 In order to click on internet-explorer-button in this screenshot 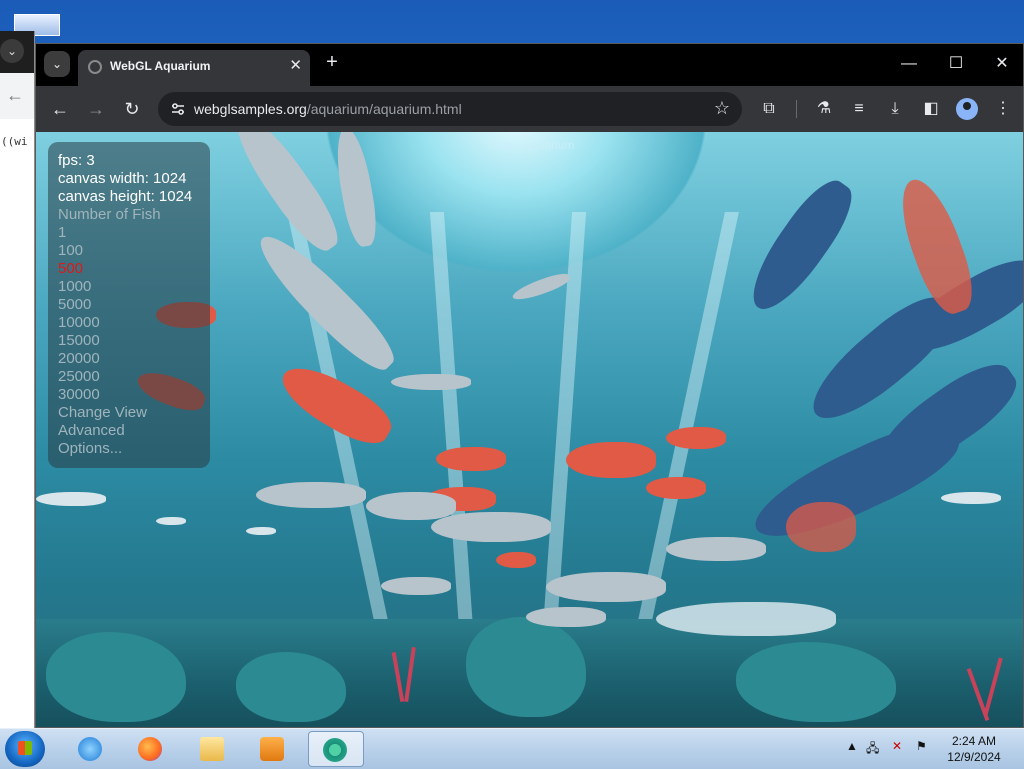, I will do `click(90, 749)`.